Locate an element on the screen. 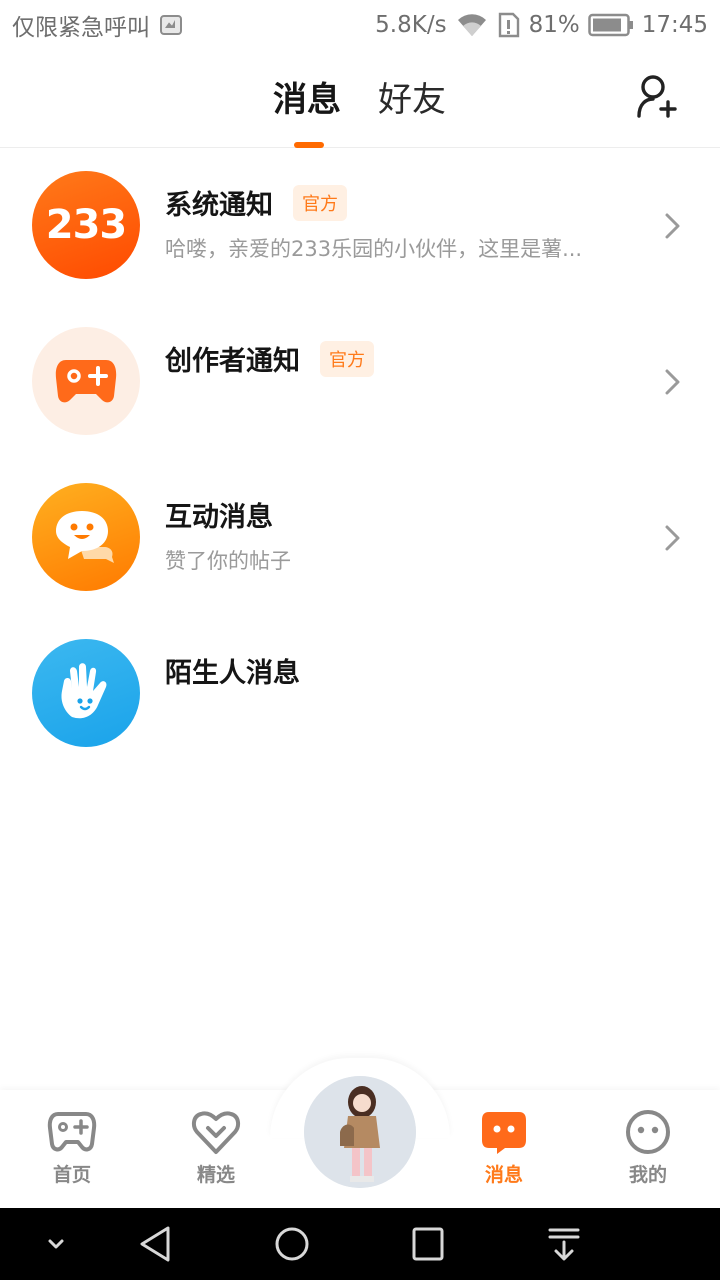 This screenshot has height=1280, width=720. interaction-message-item: 互动消息 赞了你的帖子 is located at coordinates (360, 539).